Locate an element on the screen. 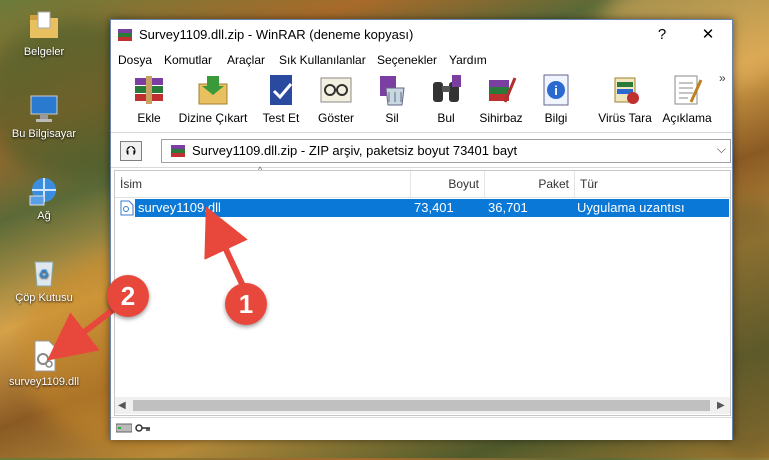 The image size is (769, 460). step-badge-1: 1 is located at coordinates (246, 304).